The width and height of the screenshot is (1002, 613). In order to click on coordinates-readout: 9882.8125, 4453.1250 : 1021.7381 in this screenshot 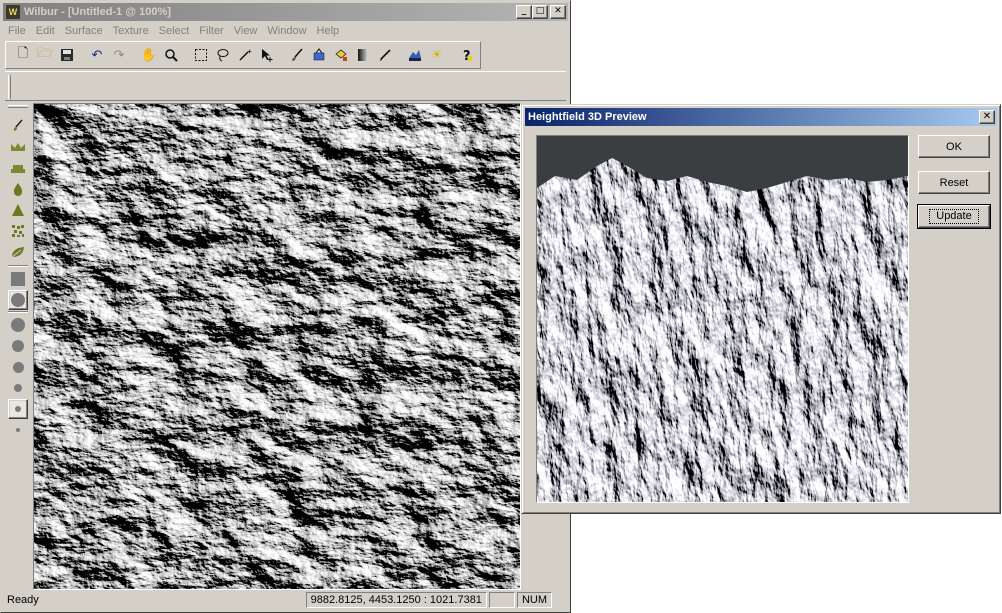, I will do `click(396, 600)`.